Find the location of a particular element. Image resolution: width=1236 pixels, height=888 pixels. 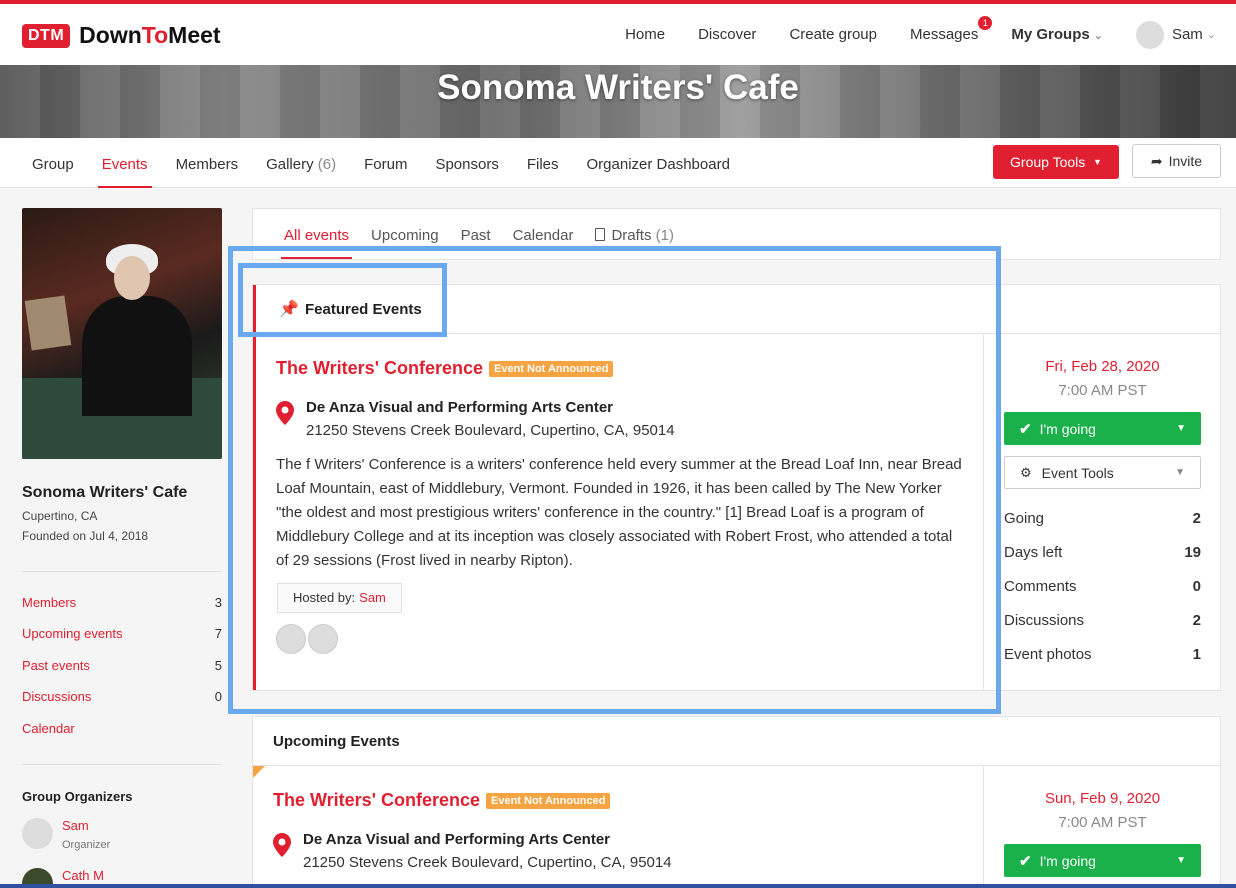

tab-organizer-dashboard: Organizer Dashboard is located at coordinates (658, 163).